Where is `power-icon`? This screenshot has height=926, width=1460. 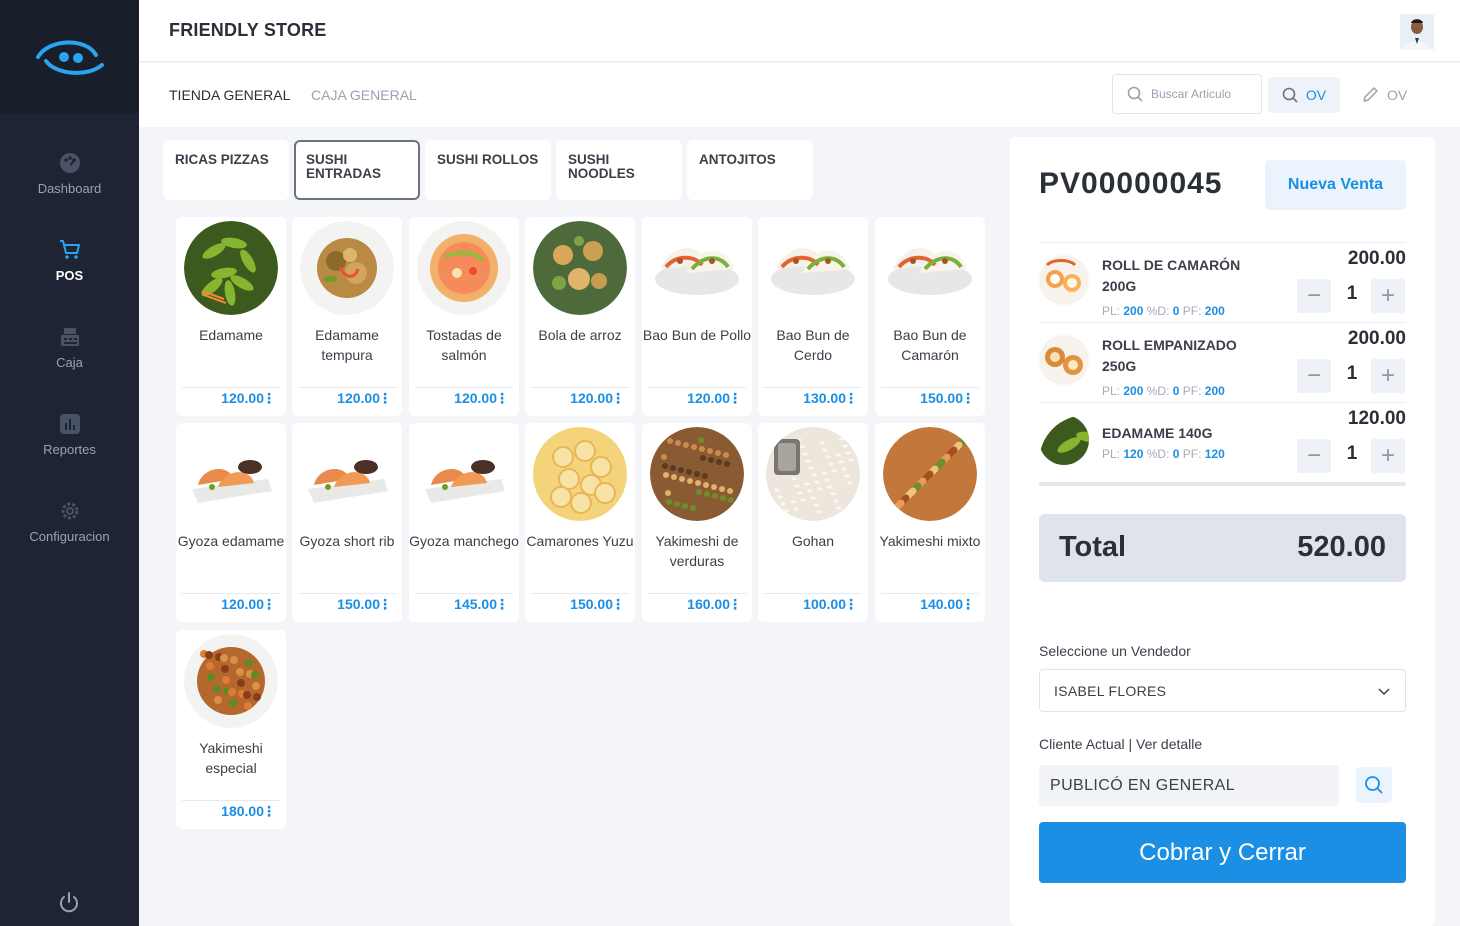
power-icon is located at coordinates (69, 903).